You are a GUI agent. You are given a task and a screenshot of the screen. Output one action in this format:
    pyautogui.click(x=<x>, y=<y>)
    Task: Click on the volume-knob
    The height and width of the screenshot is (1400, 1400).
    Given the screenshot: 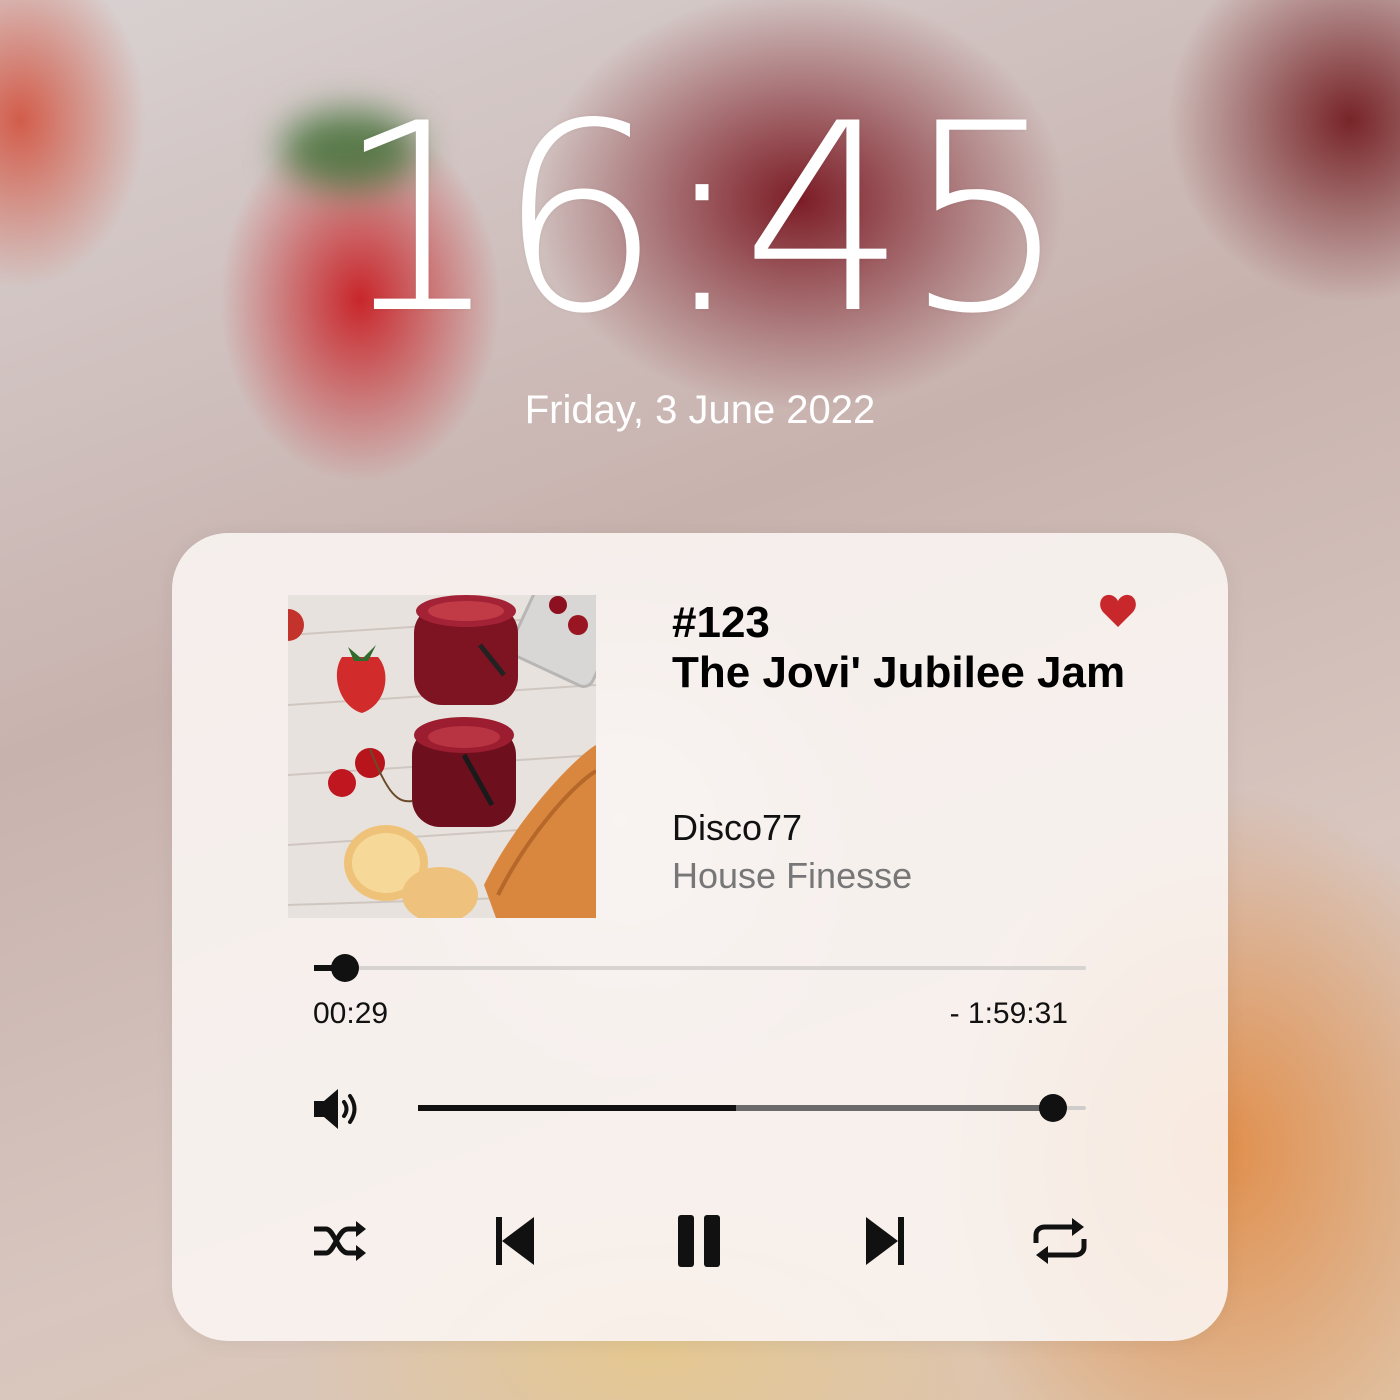 What is the action you would take?
    pyautogui.click(x=1053, y=1108)
    